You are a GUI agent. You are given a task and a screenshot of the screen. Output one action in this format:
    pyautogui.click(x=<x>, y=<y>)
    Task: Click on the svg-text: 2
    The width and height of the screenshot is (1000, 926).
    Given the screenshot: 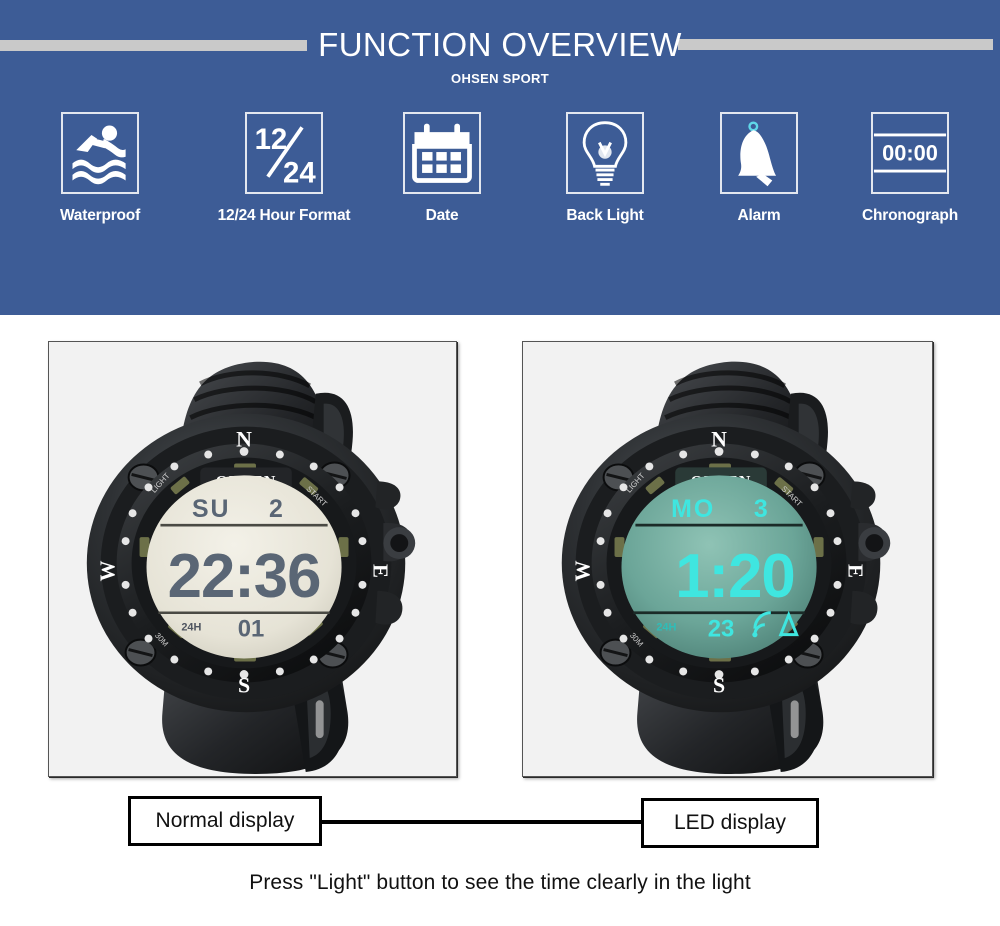 What is the action you would take?
    pyautogui.click(x=276, y=509)
    